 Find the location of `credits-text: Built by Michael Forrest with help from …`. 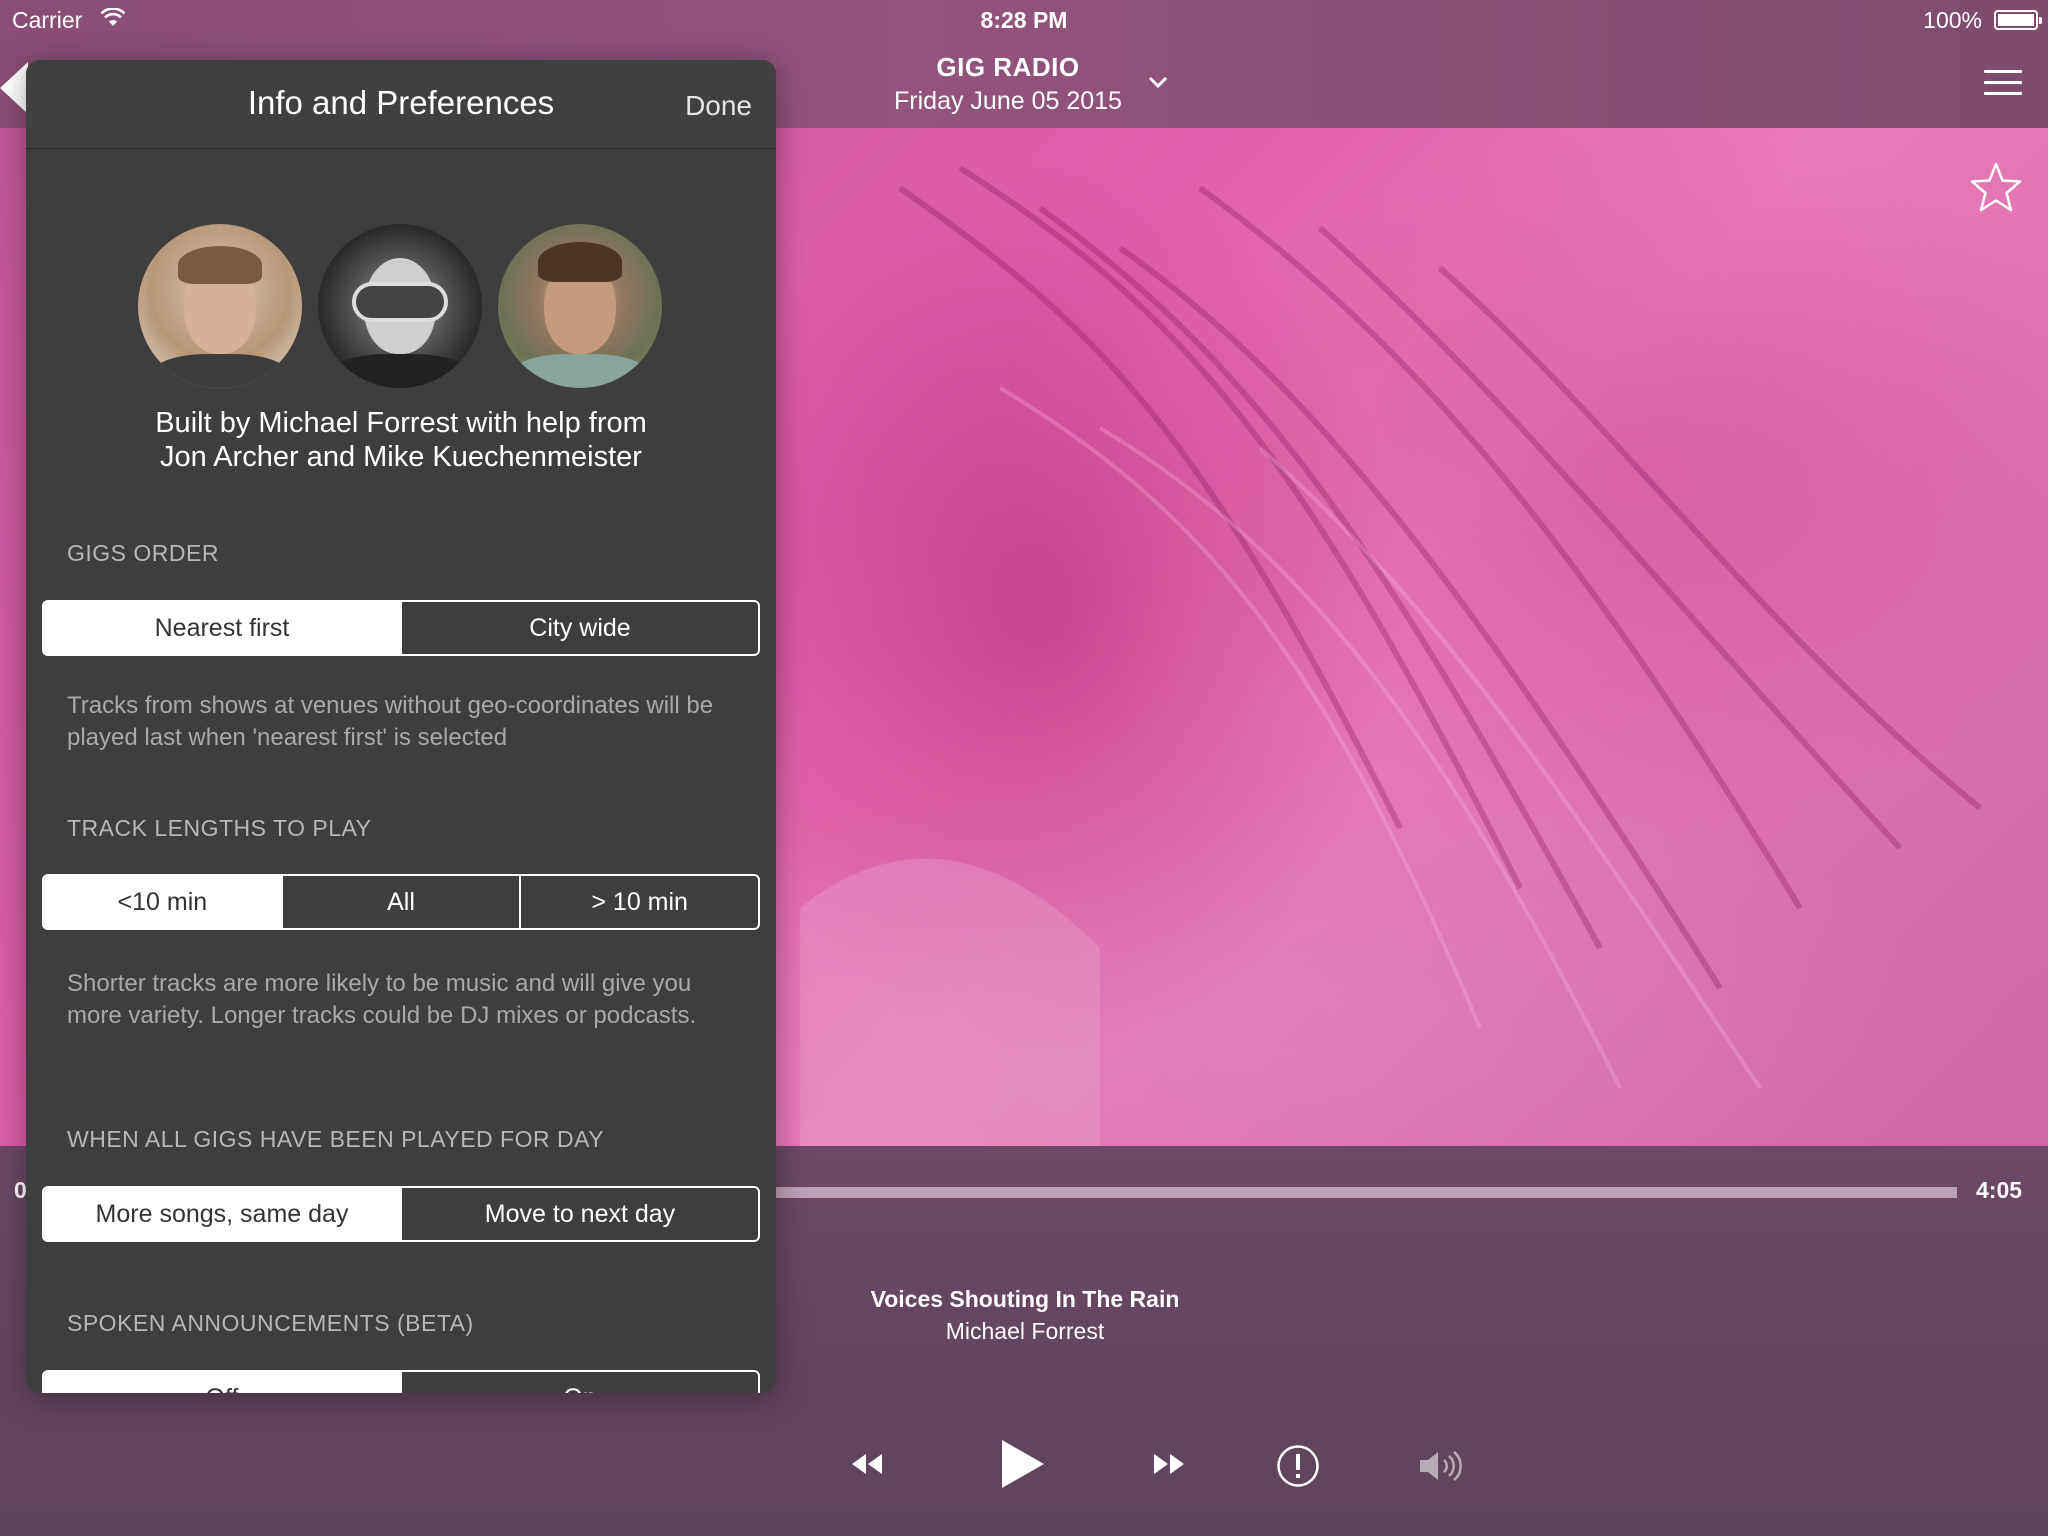

credits-text: Built by Michael Forrest with help from … is located at coordinates (401, 440).